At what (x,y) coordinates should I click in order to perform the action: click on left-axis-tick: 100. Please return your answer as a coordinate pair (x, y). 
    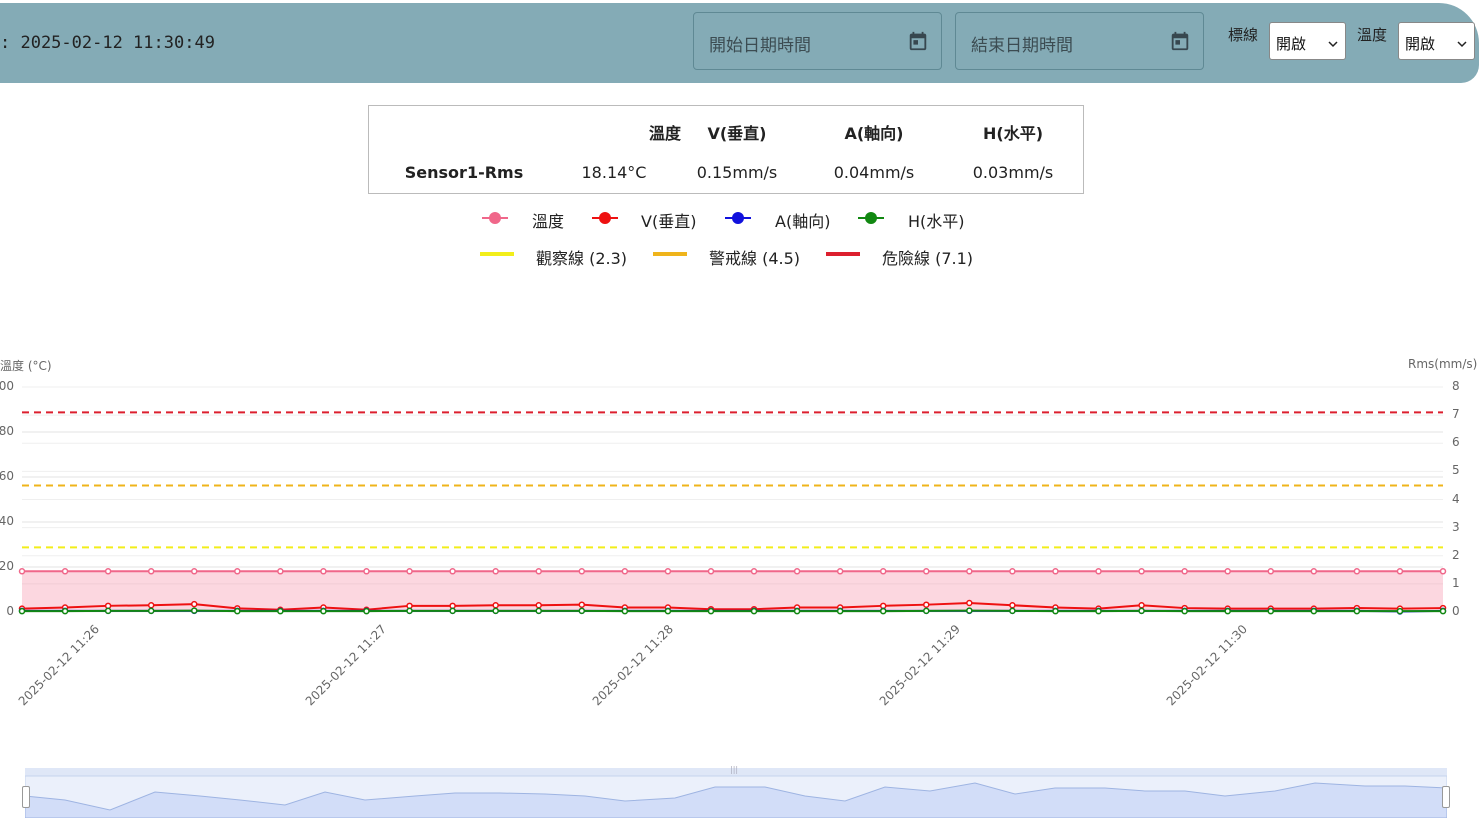
    Looking at the image, I should click on (7, 386).